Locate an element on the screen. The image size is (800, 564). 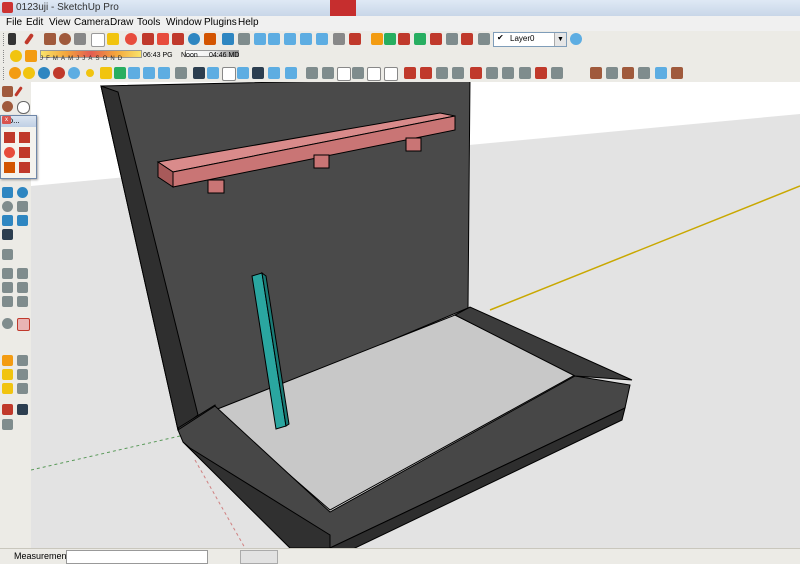
menu-window: Window is located at coordinates (184, 22).